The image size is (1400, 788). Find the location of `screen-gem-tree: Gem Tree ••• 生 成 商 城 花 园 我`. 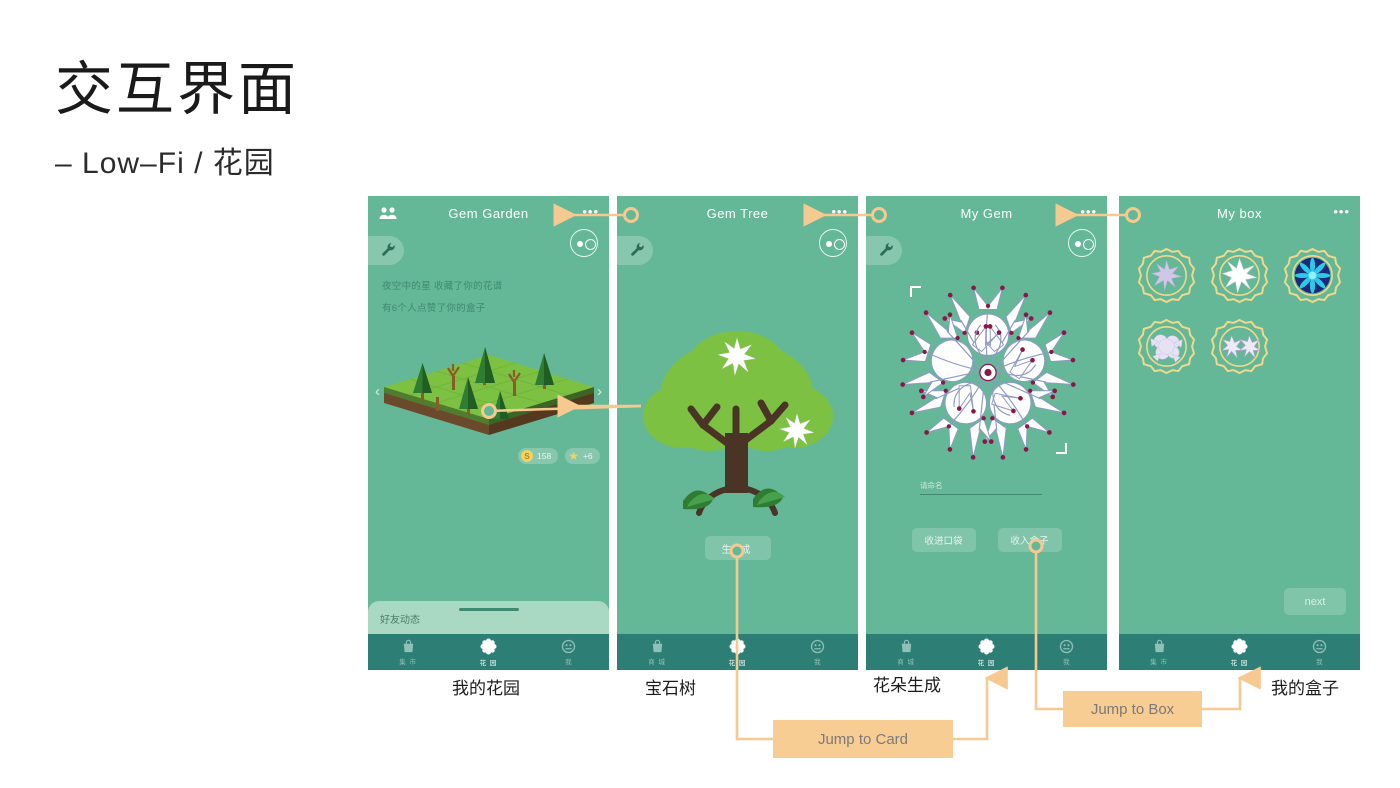

screen-gem-tree: Gem Tree ••• 生 成 商 城 花 园 我 is located at coordinates (737, 433).